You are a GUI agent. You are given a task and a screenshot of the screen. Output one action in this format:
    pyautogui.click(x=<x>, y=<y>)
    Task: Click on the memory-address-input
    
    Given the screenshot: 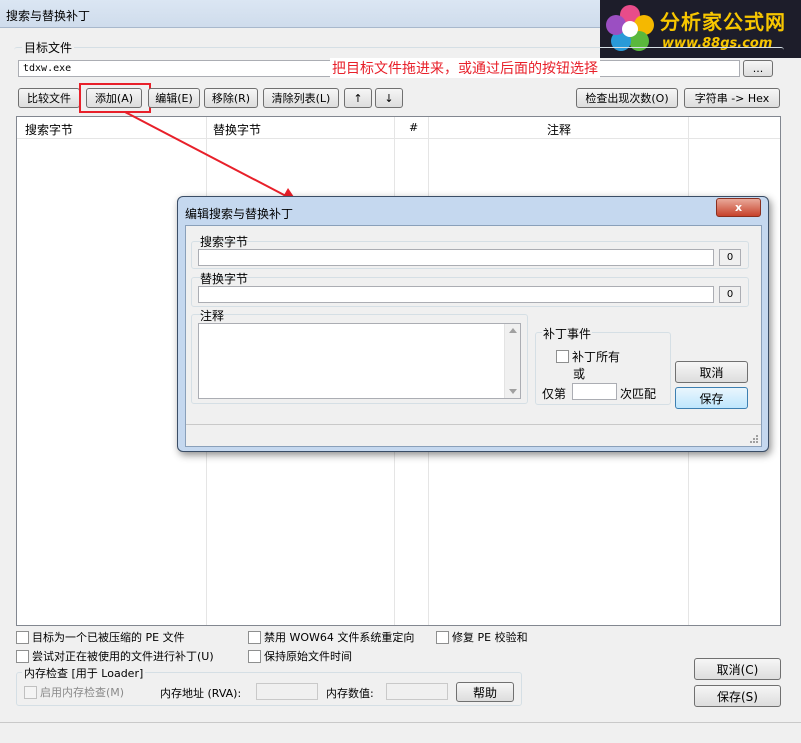 What is the action you would take?
    pyautogui.click(x=287, y=691)
    